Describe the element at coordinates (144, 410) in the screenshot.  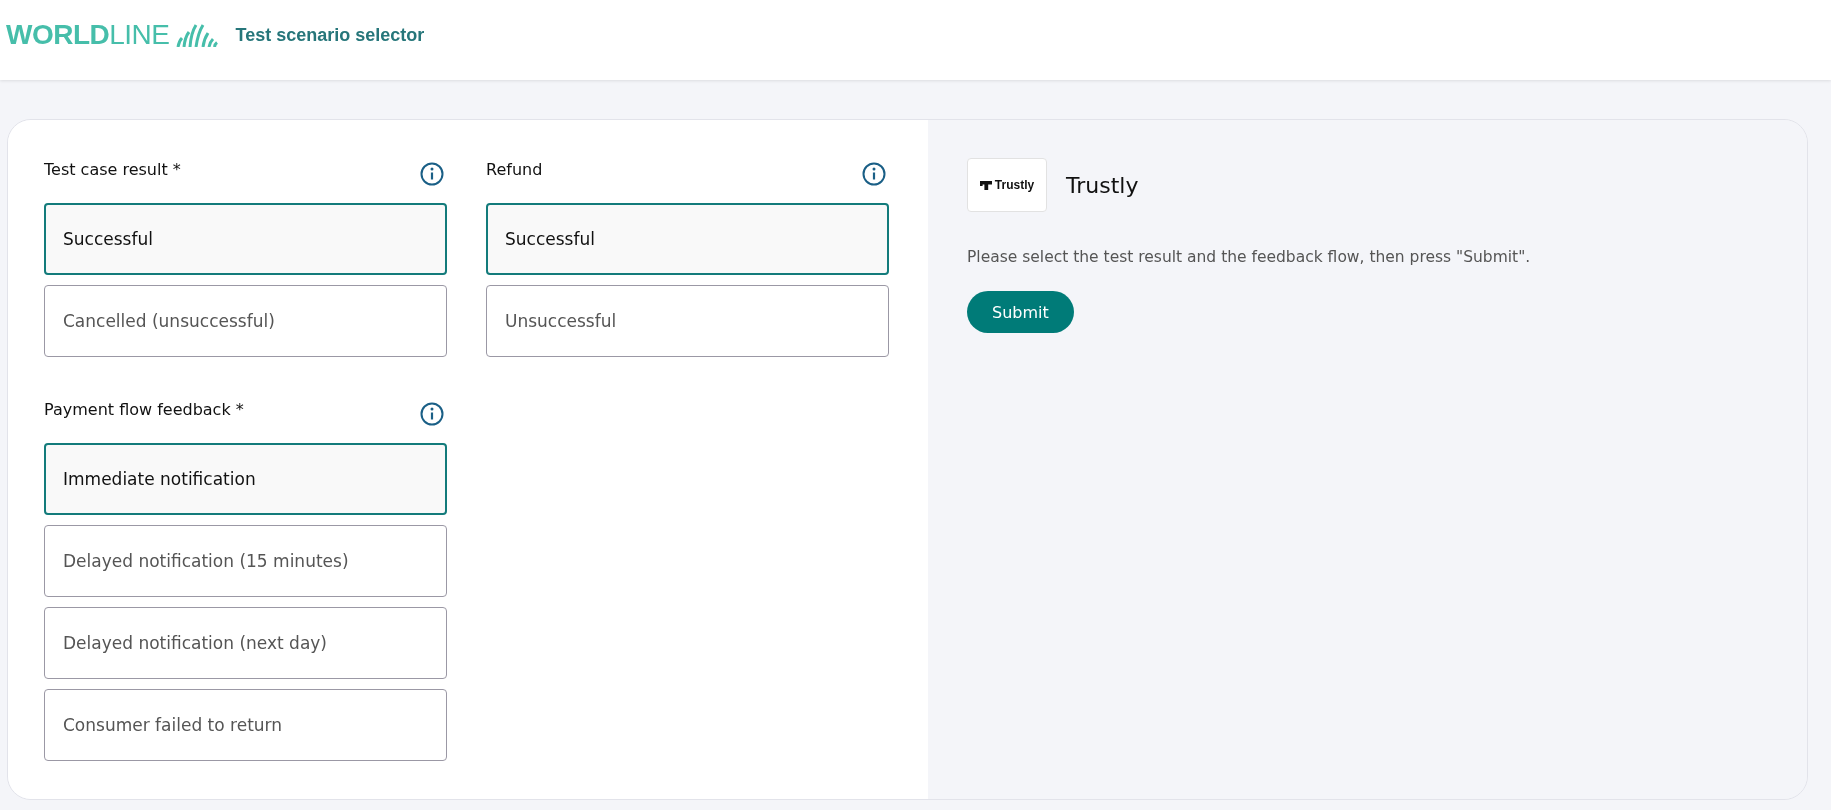
I see `group-label: Payment flow feedback *` at that location.